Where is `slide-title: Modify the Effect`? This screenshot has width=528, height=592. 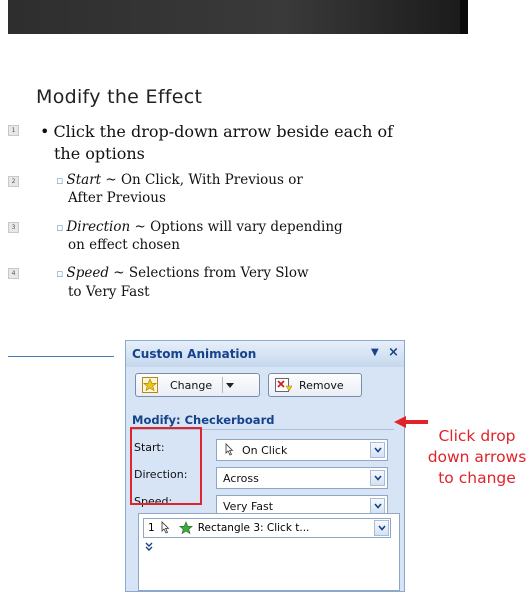 slide-title: Modify the Effect is located at coordinates (119, 97).